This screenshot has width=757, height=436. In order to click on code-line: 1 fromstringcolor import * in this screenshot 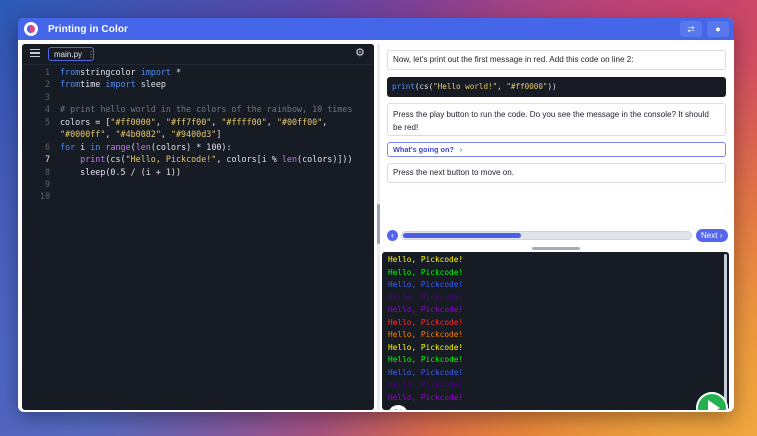, I will do `click(198, 72)`.